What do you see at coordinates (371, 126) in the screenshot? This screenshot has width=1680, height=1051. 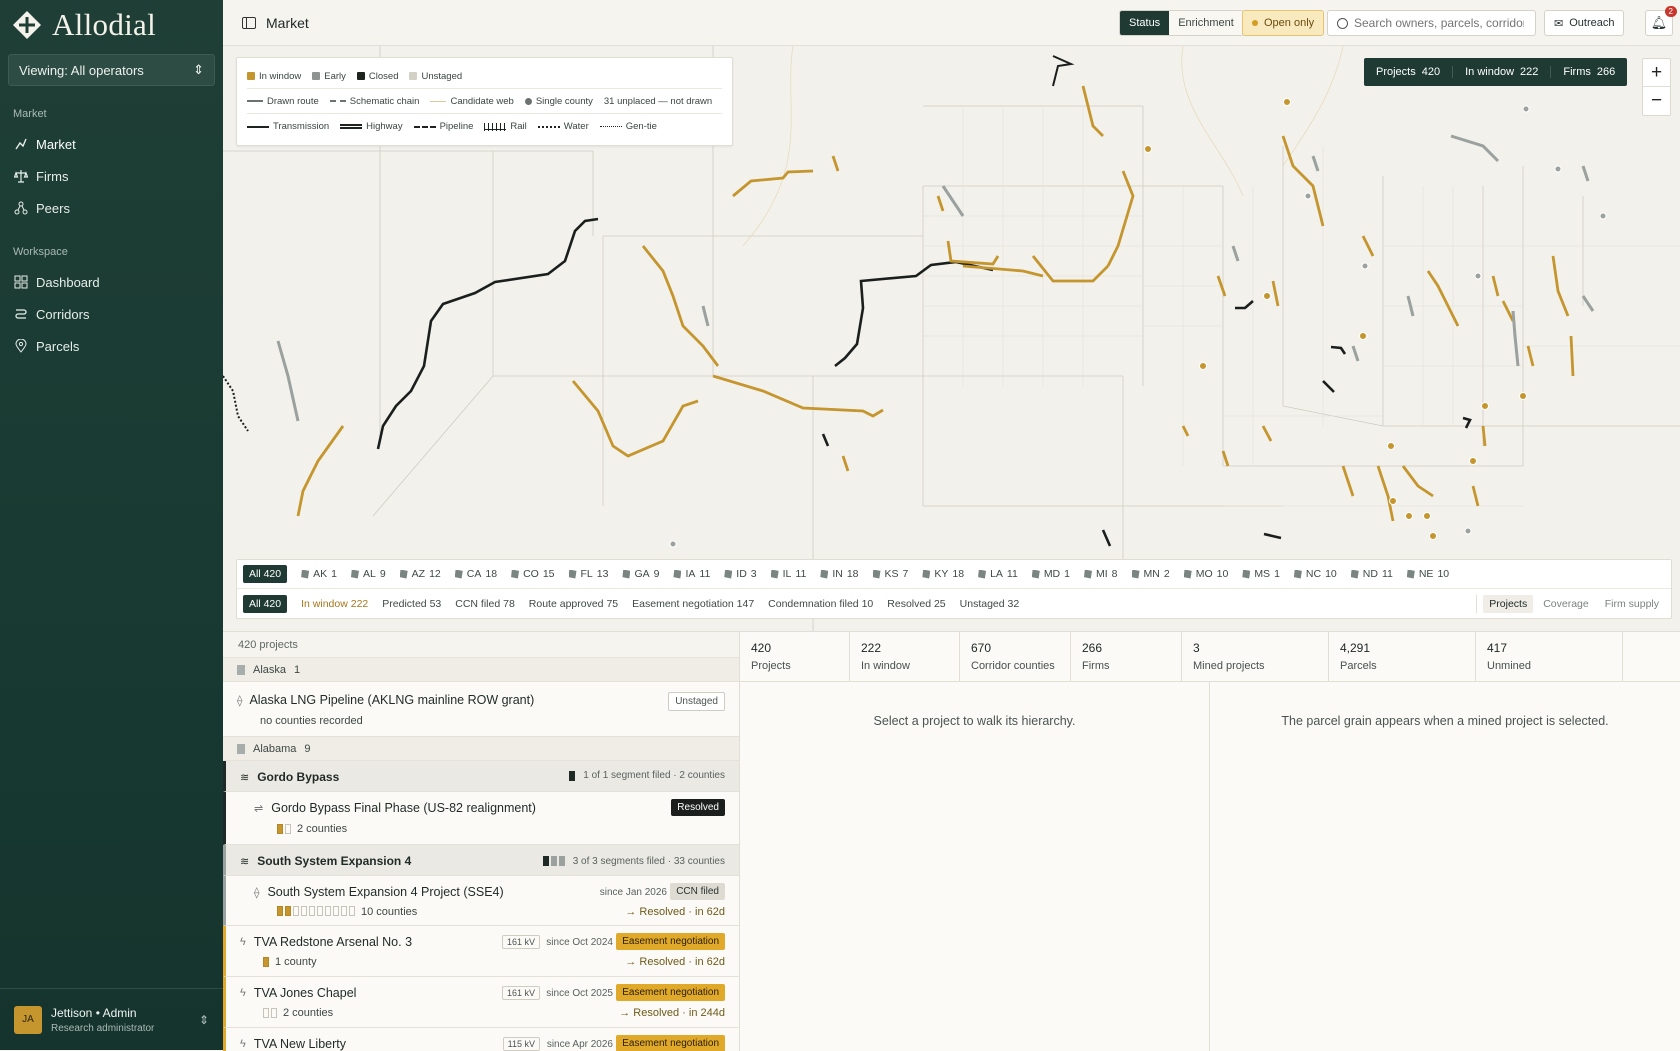 I see `legend-highway: Highway` at bounding box center [371, 126].